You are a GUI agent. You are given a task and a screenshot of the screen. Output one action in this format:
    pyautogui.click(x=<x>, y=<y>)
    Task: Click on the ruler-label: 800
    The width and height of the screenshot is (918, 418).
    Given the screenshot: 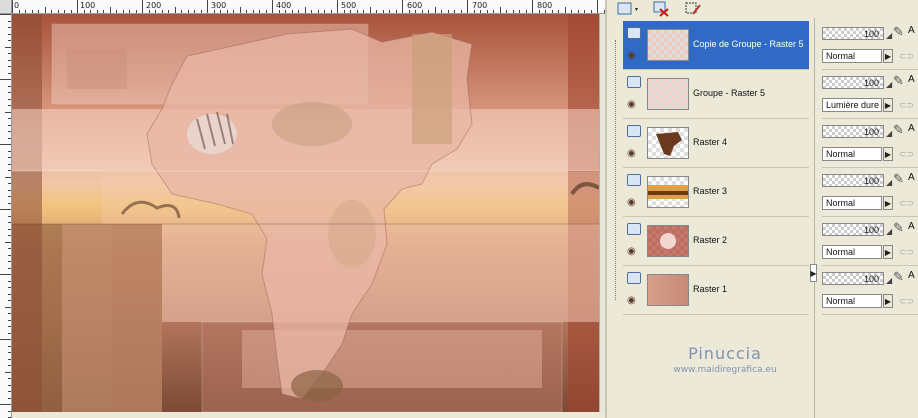 What is the action you would take?
    pyautogui.click(x=545, y=5)
    